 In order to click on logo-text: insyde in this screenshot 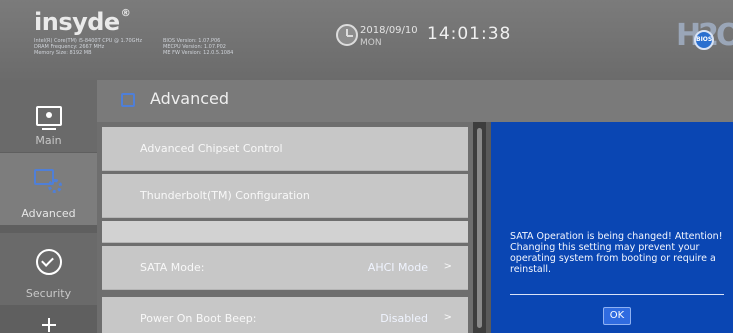, I will do `click(77, 22)`.